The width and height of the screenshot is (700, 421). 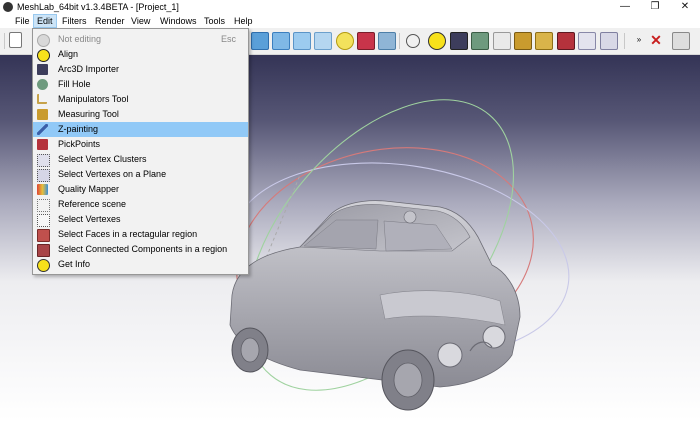 What do you see at coordinates (639, 40) in the screenshot?
I see `toolbar-overflow-icon: »` at bounding box center [639, 40].